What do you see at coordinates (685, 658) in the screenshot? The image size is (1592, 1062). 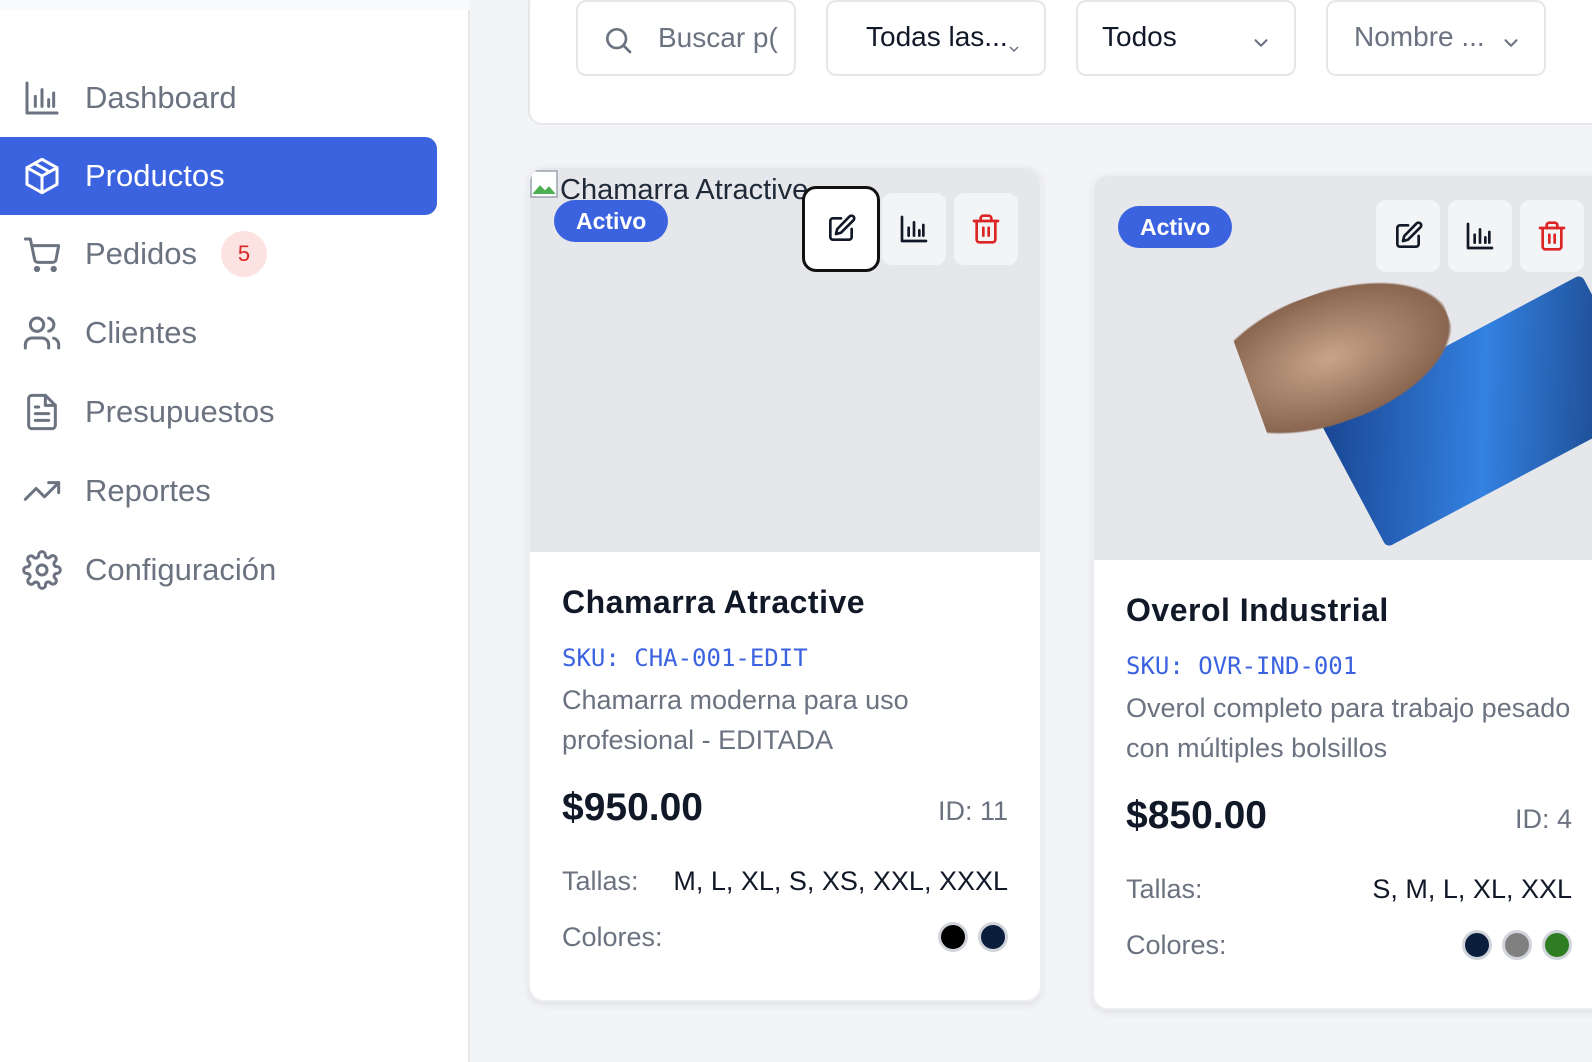 I see `product-sku: SKU: CHA-001-EDIT` at bounding box center [685, 658].